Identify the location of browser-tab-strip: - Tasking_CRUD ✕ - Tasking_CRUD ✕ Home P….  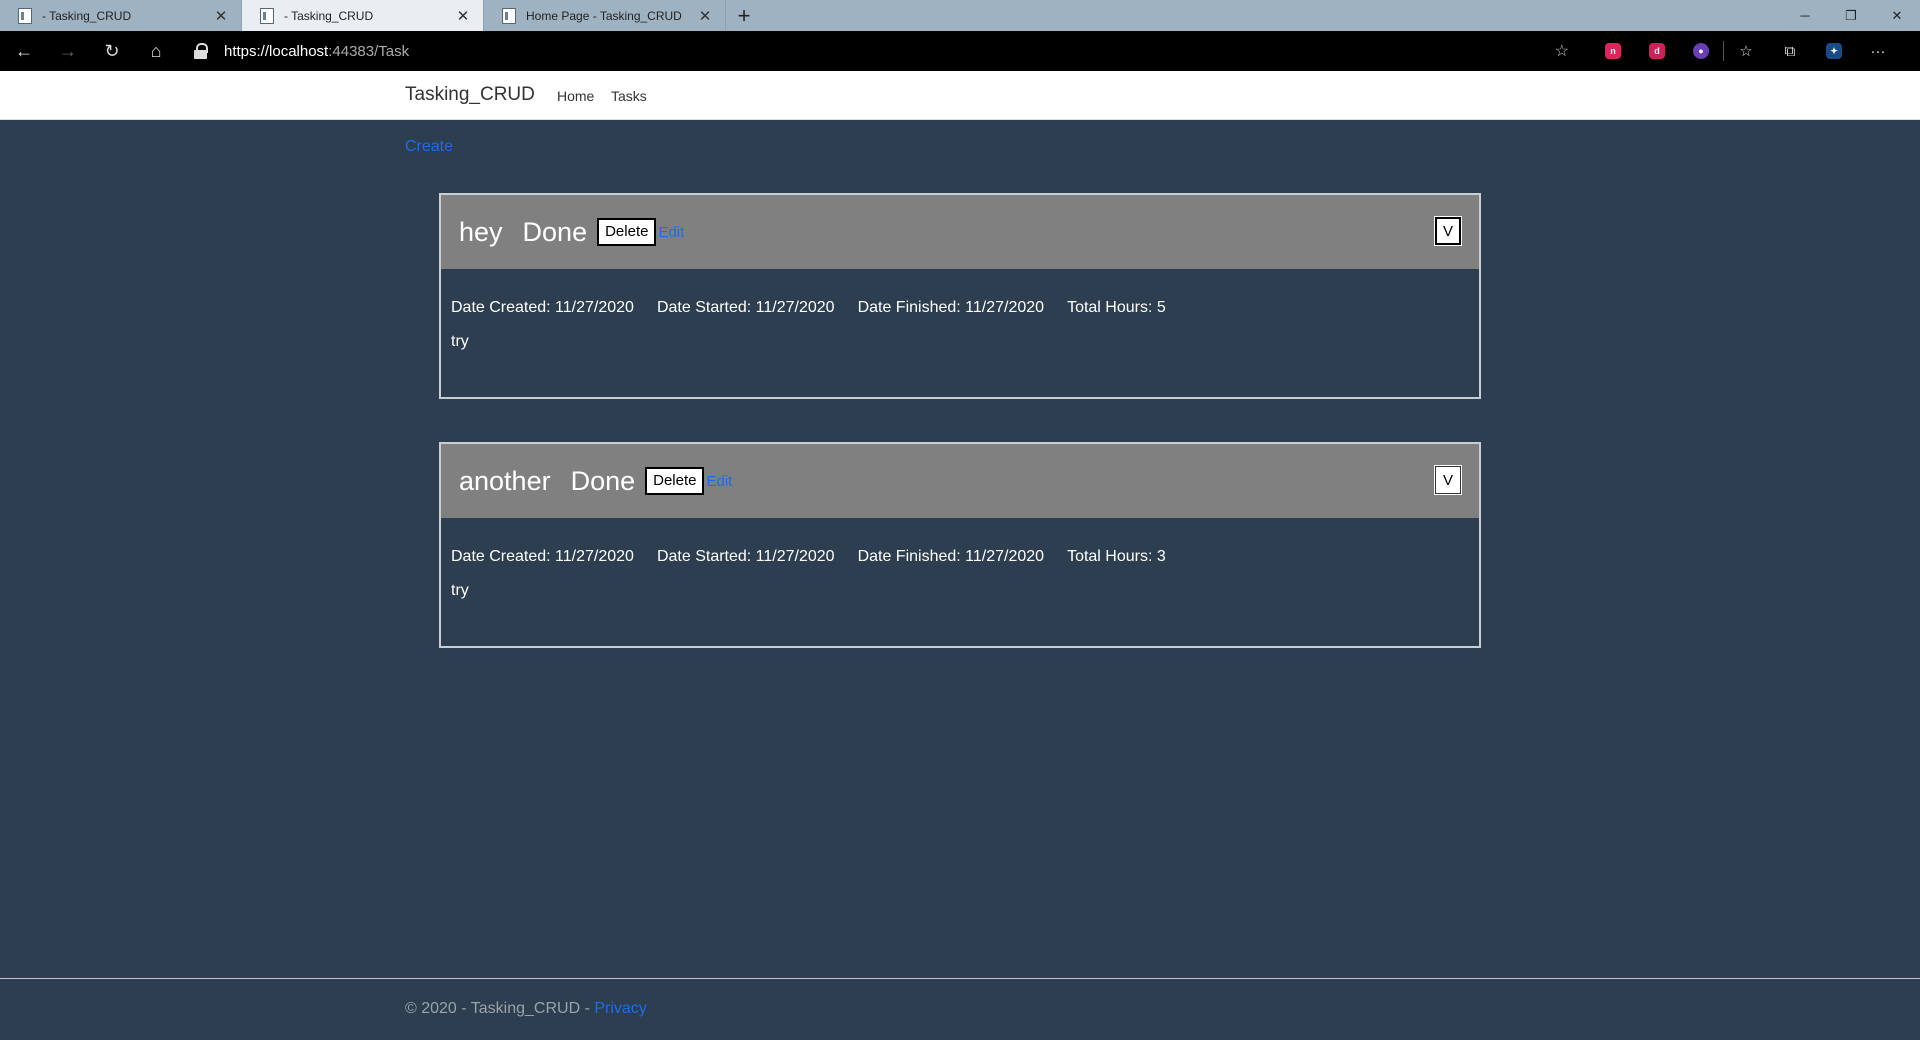
(960, 15).